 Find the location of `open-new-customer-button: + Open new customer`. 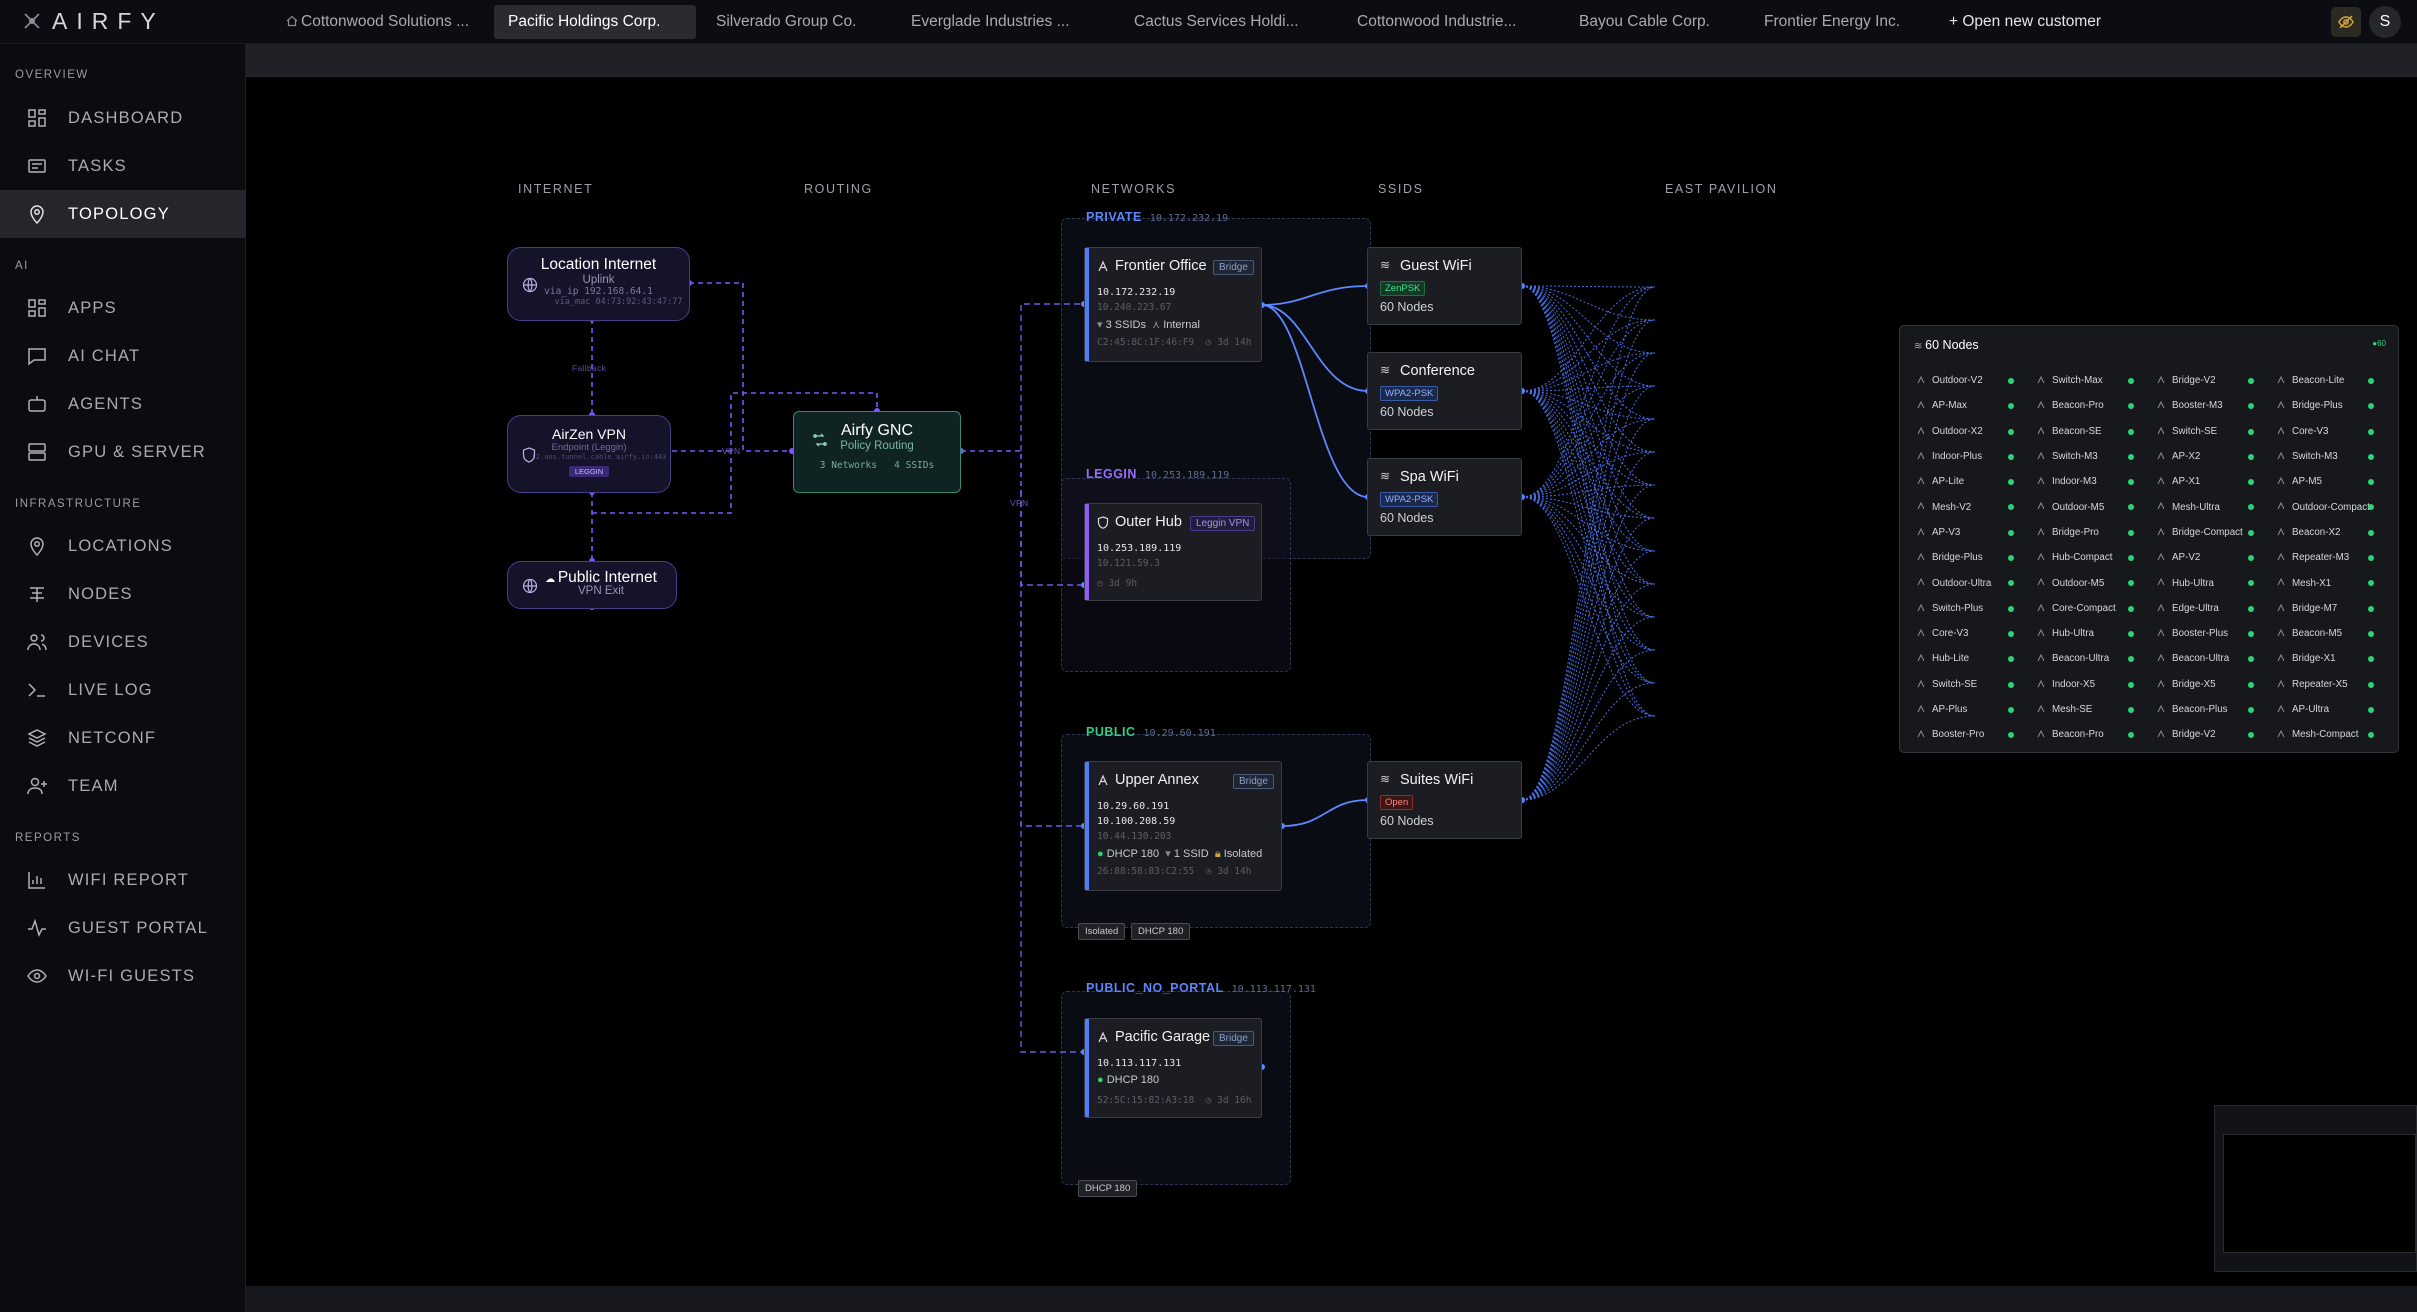

open-new-customer-button: + Open new customer is located at coordinates (2025, 22).